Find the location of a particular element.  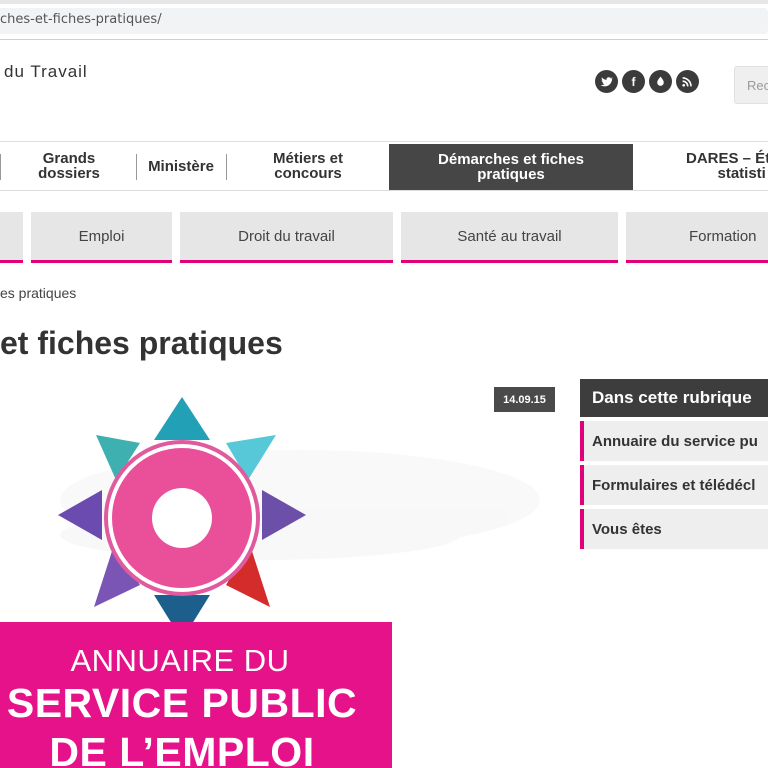

subnav-item-sante-au-travail: Santé au travail is located at coordinates (509, 237).